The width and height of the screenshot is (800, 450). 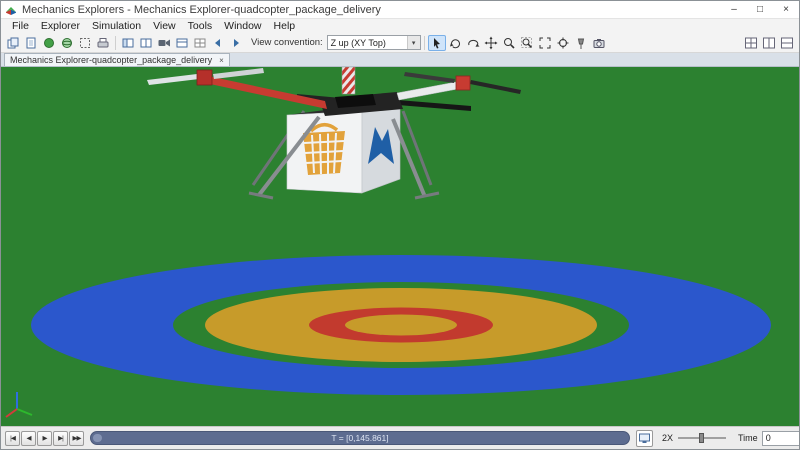 I want to click on select-cursor-icon, so click(x=436, y=42).